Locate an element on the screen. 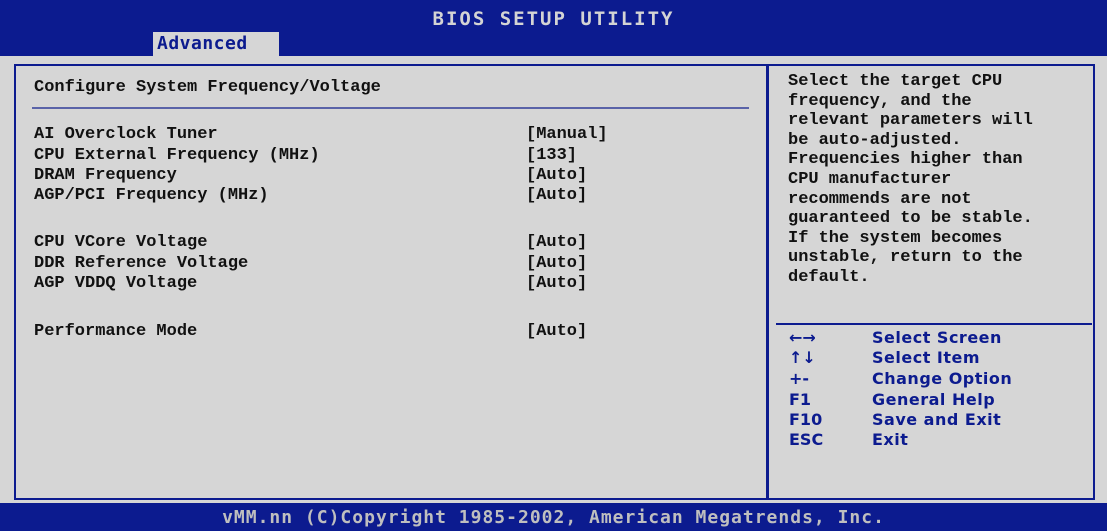 Image resolution: width=1107 pixels, height=531 pixels. section-title: Configure System Frequency/Voltage is located at coordinates (207, 87).